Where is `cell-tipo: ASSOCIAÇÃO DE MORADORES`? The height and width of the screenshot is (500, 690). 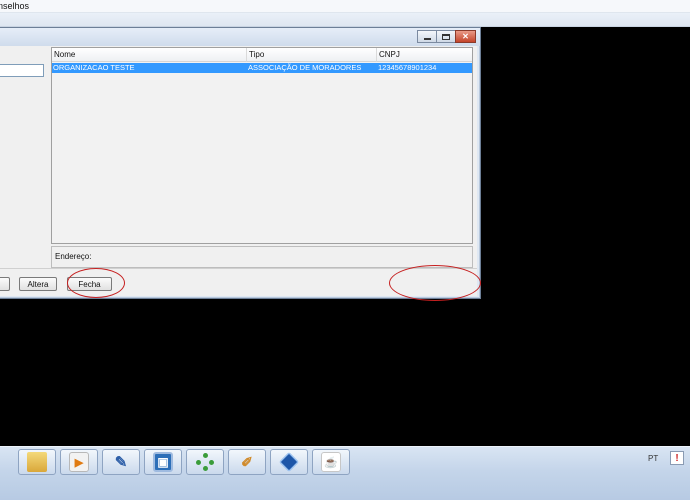
cell-tipo: ASSOCIAÇÃO DE MORADORES is located at coordinates (305, 67).